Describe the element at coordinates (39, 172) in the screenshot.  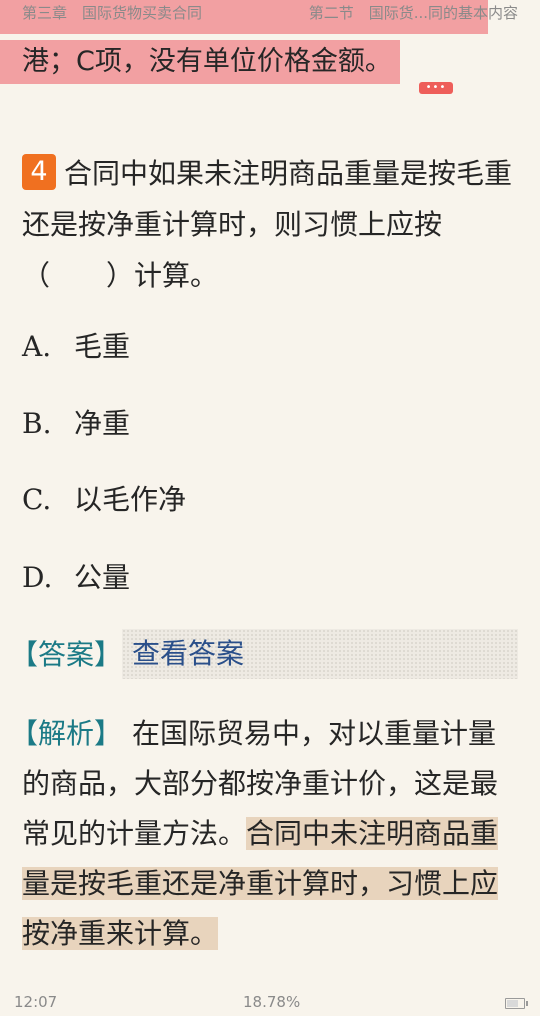
I see `question-number-badge: 4` at that location.